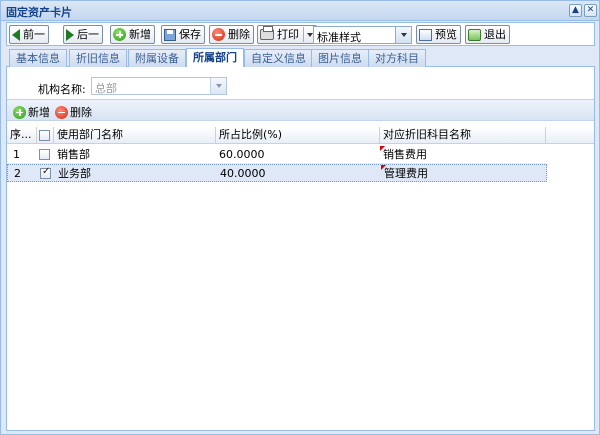 The height and width of the screenshot is (435, 600). Describe the element at coordinates (300, 11) in the screenshot. I see `window-titlebar: 固定资产卡片 ▲ ✕` at that location.